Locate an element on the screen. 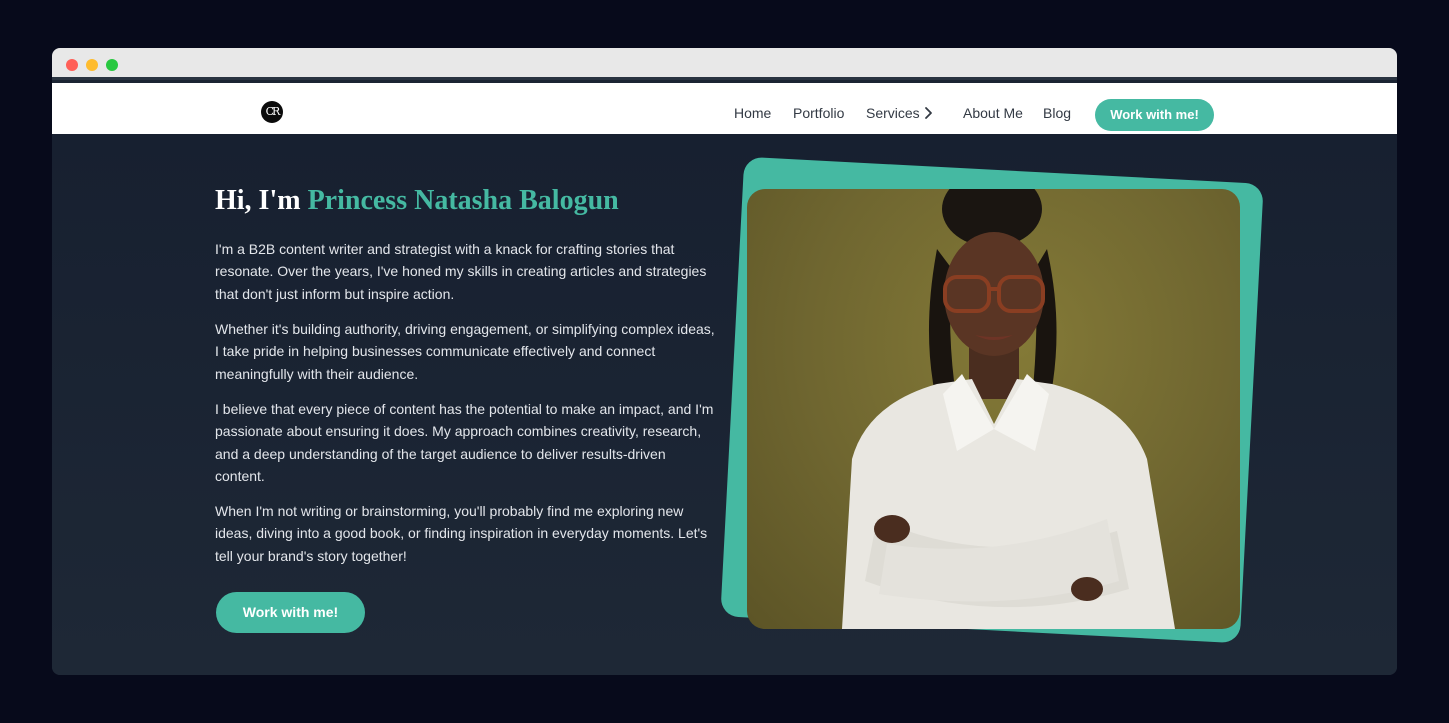  portrait-illustration is located at coordinates (1008, 409).